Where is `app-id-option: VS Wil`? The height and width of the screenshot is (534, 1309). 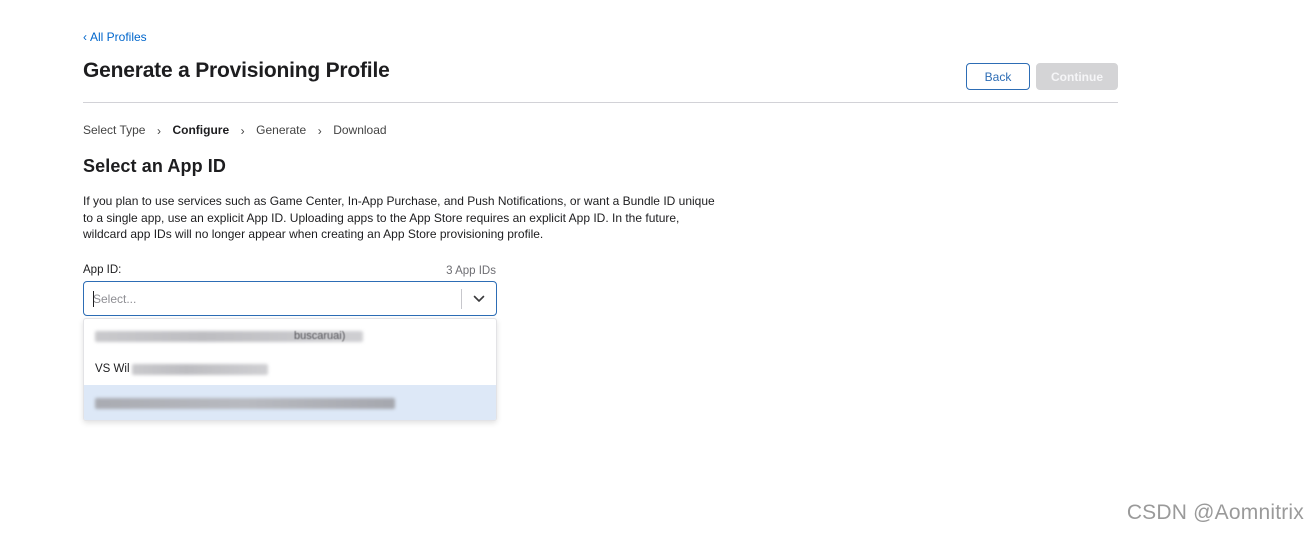 app-id-option: VS Wil is located at coordinates (290, 369).